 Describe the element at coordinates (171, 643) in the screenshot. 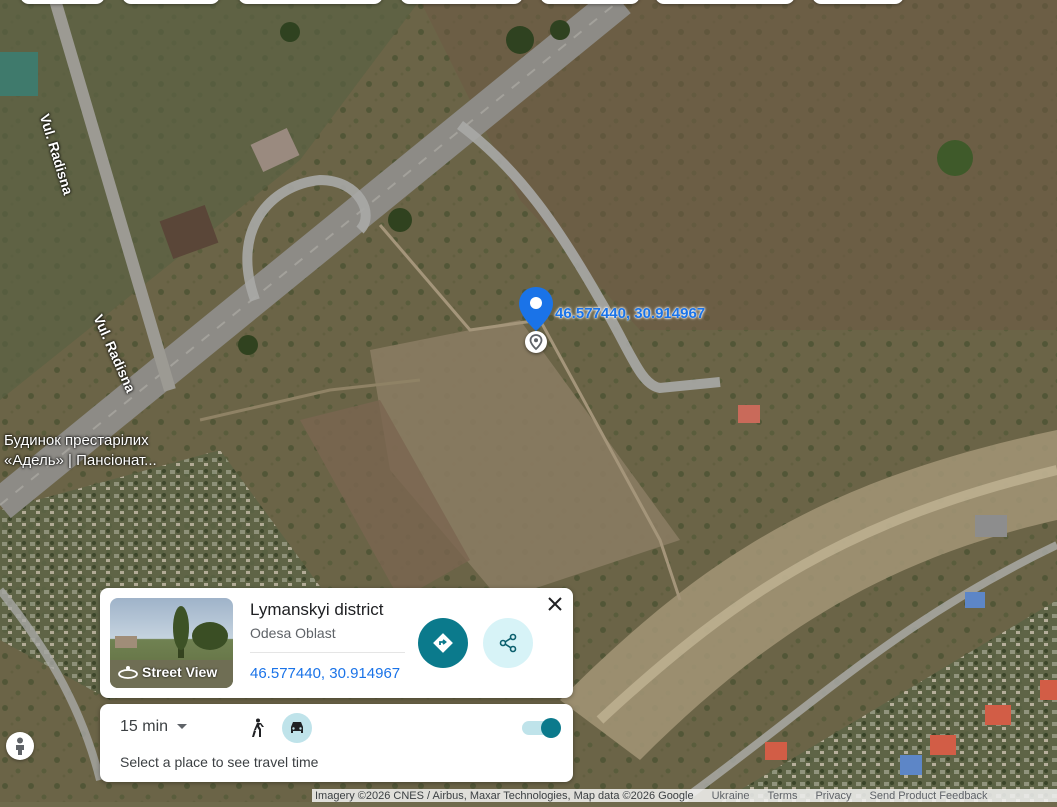

I see `street-view-thumbnail: Street View` at that location.